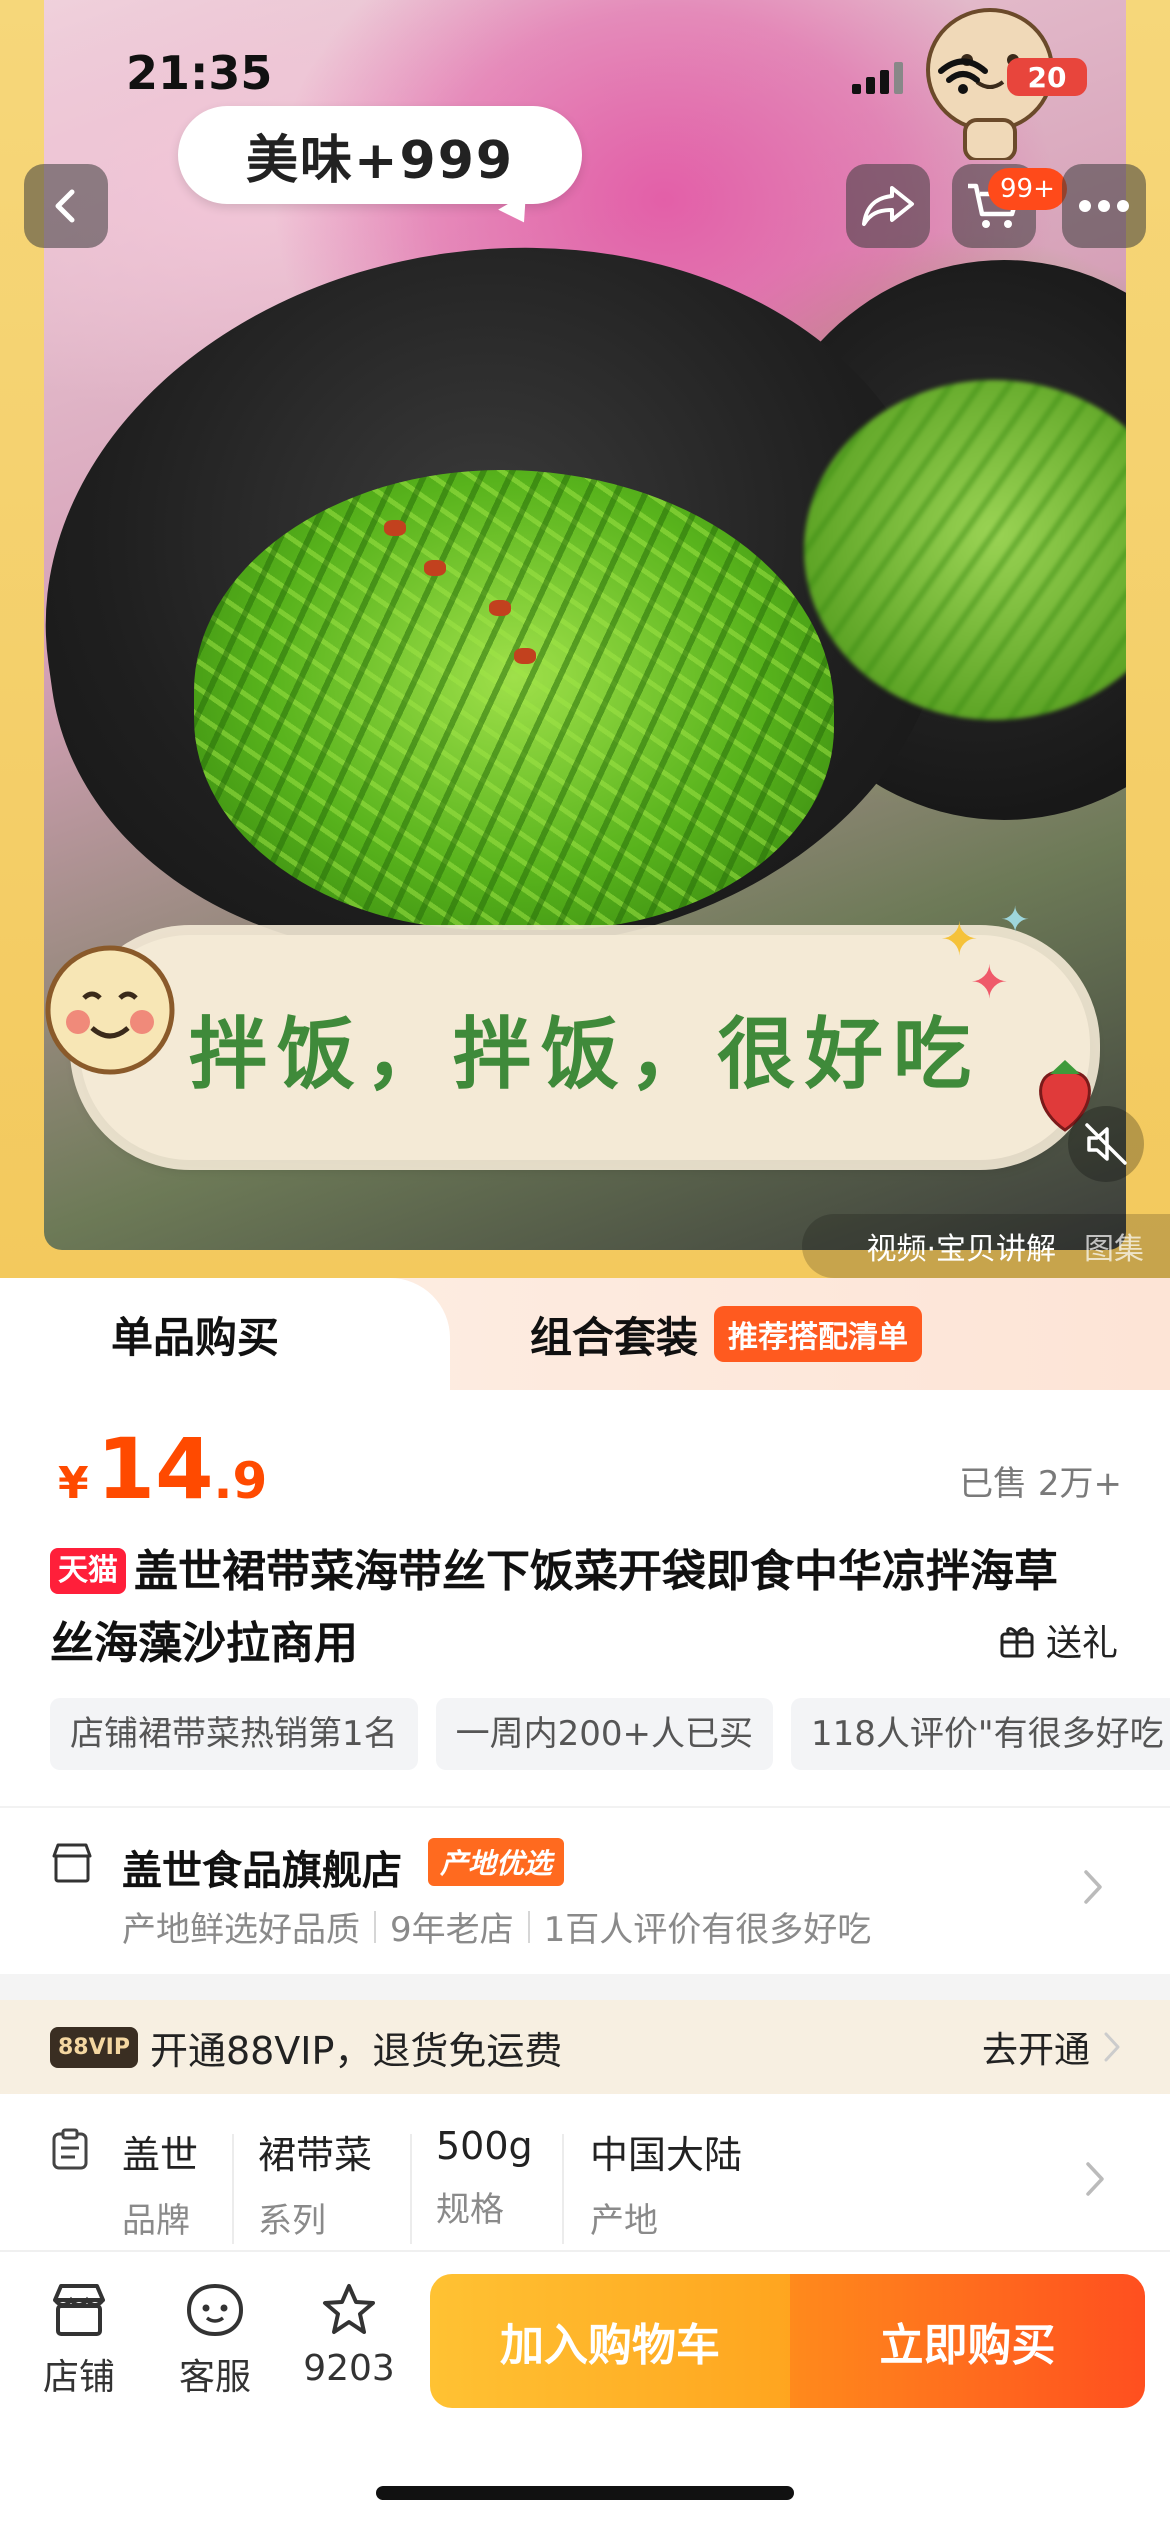  I want to click on spec-row: 盖世 品牌 裙带菜 系列 500g 规格 中国大陆 产地, so click(585, 2169).